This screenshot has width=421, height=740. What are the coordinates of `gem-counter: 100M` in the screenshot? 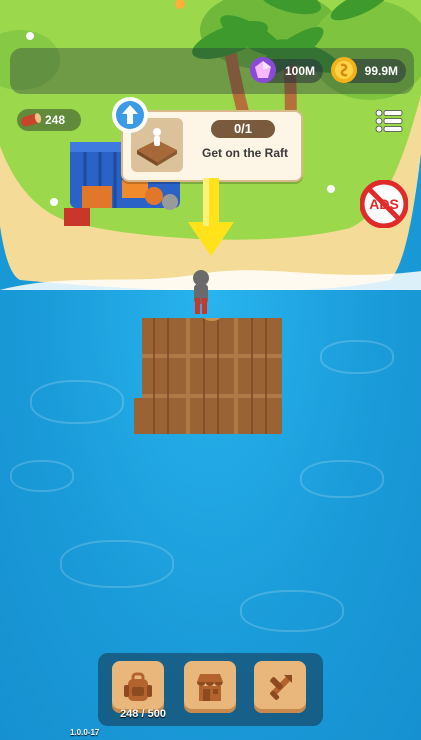 It's located at (286, 70).